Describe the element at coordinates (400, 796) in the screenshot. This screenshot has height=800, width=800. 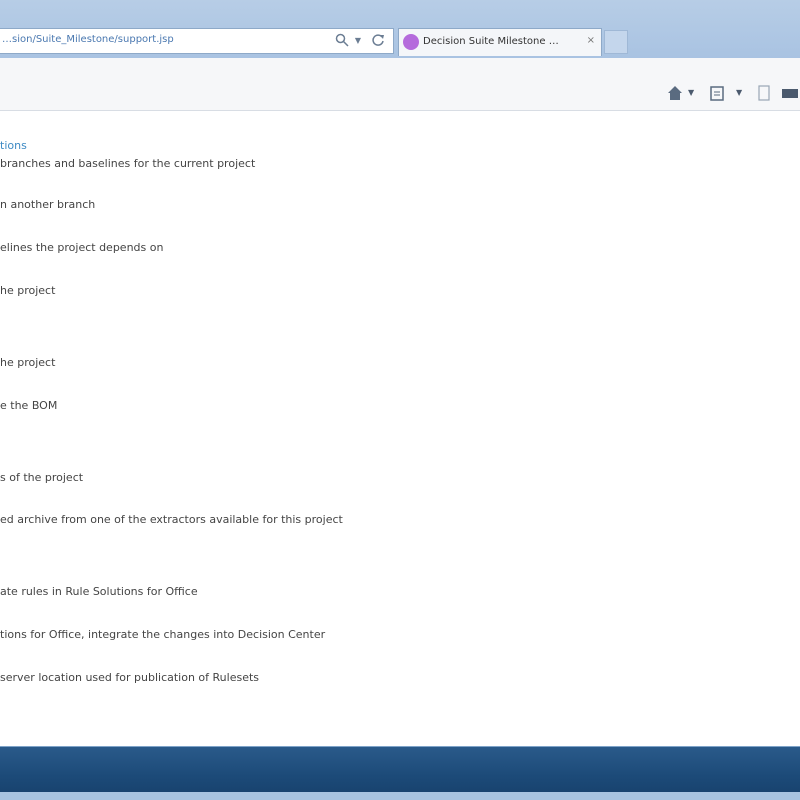
I see `taskbar-edge` at that location.